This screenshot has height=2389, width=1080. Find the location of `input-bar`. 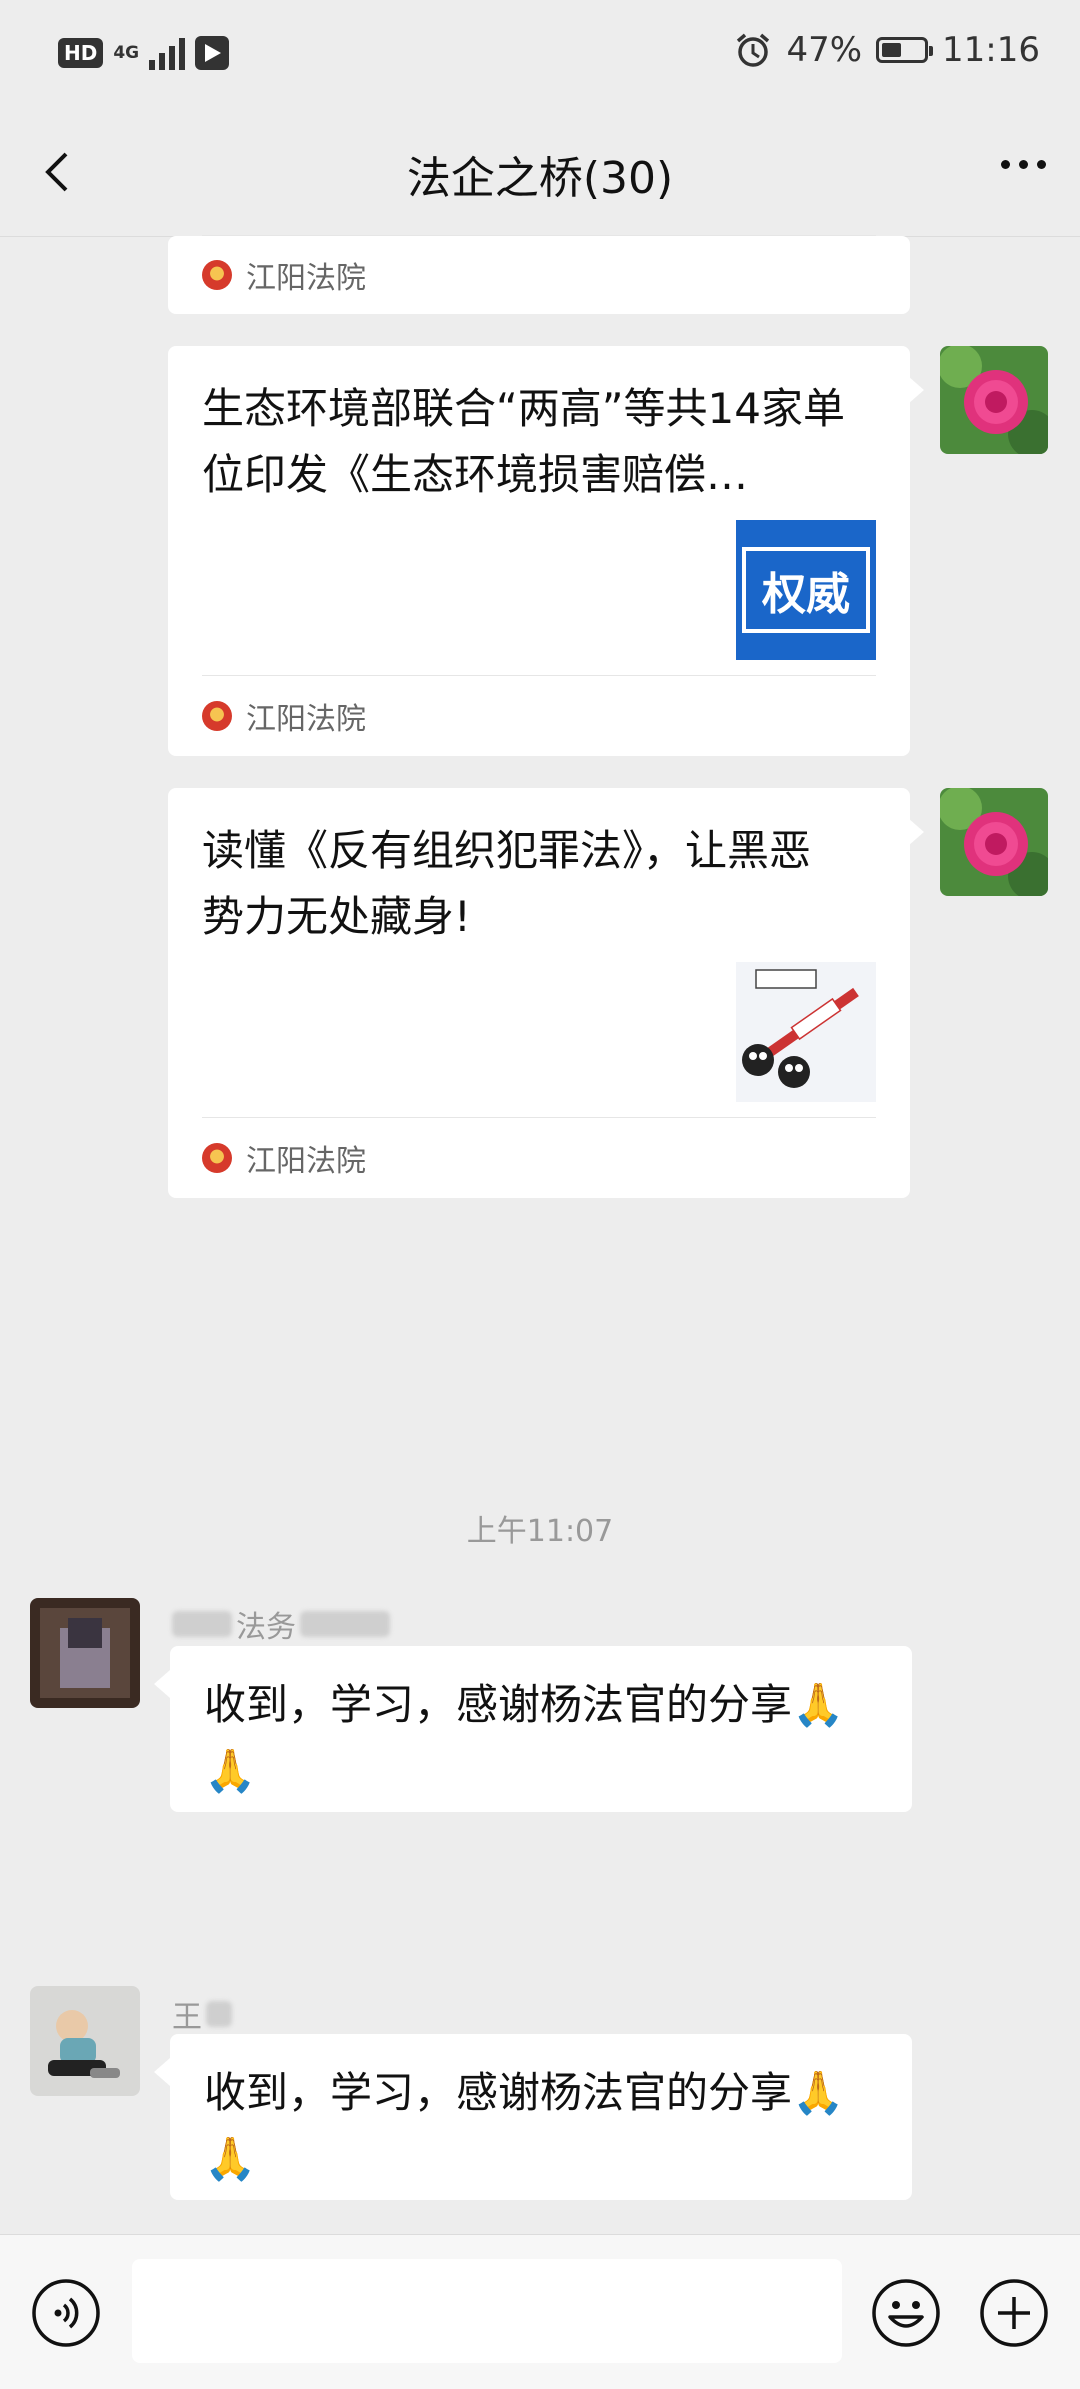

input-bar is located at coordinates (540, 2311).